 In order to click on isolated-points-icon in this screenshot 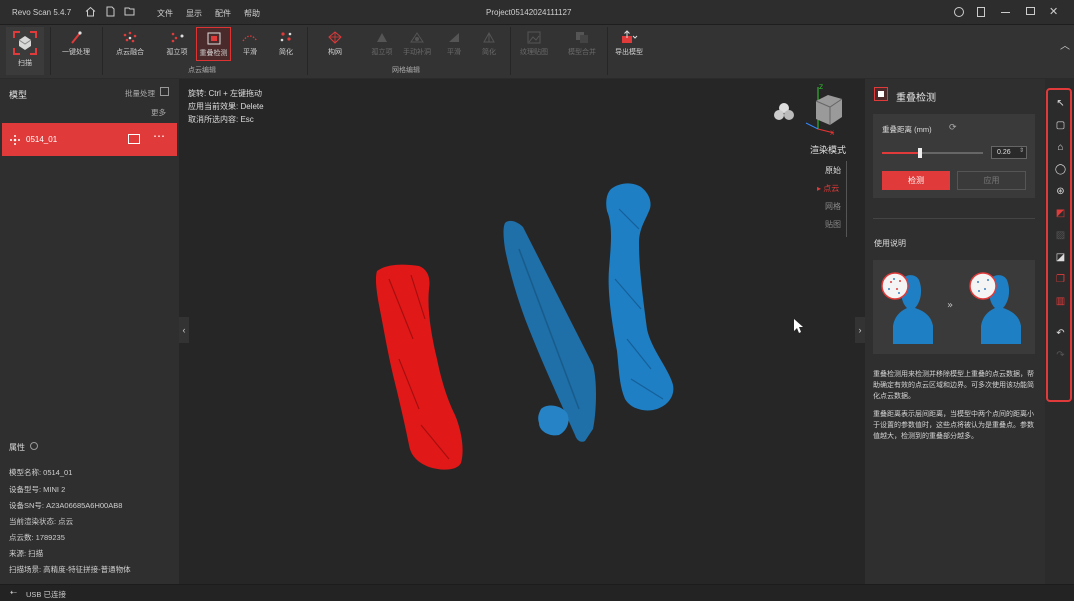, I will do `click(177, 37)`.